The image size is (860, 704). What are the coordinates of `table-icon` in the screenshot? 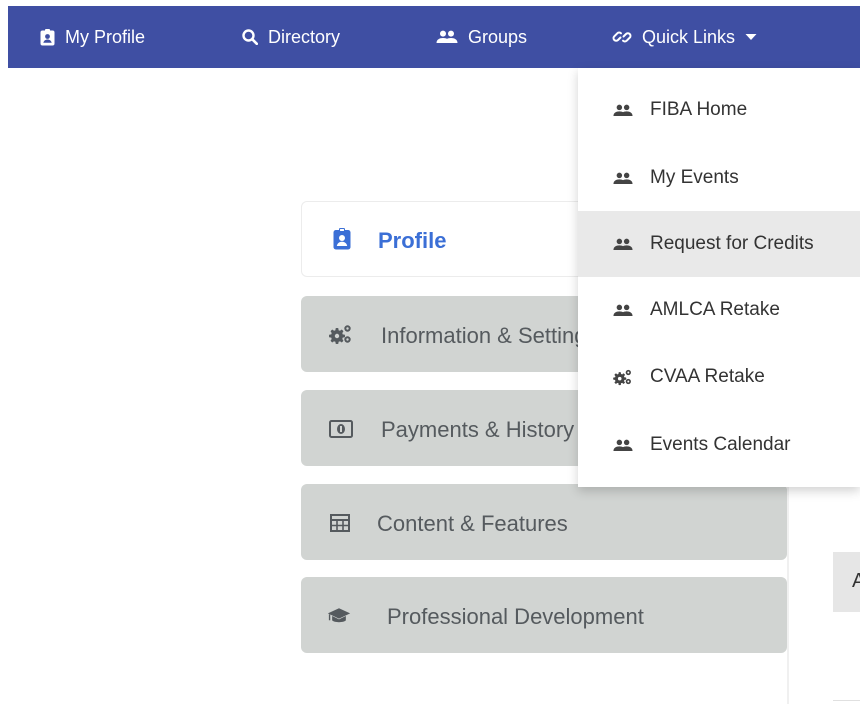 It's located at (340, 523).